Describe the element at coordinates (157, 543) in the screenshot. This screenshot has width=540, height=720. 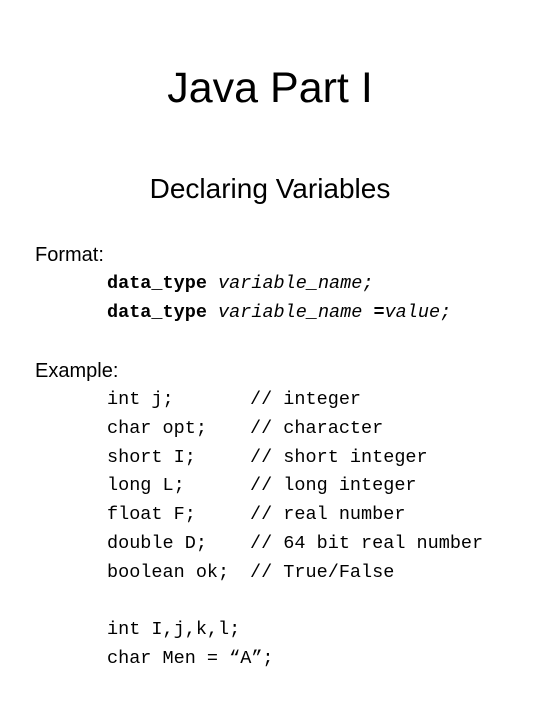
I see `example-code: double D;` at that location.